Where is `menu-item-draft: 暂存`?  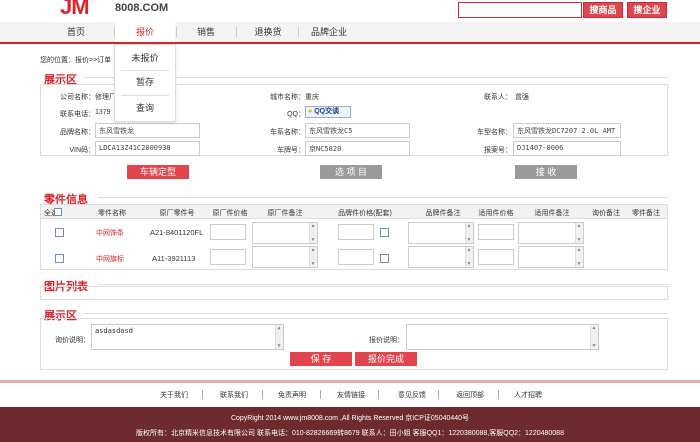
menu-item-draft: 暂存 is located at coordinates (145, 82).